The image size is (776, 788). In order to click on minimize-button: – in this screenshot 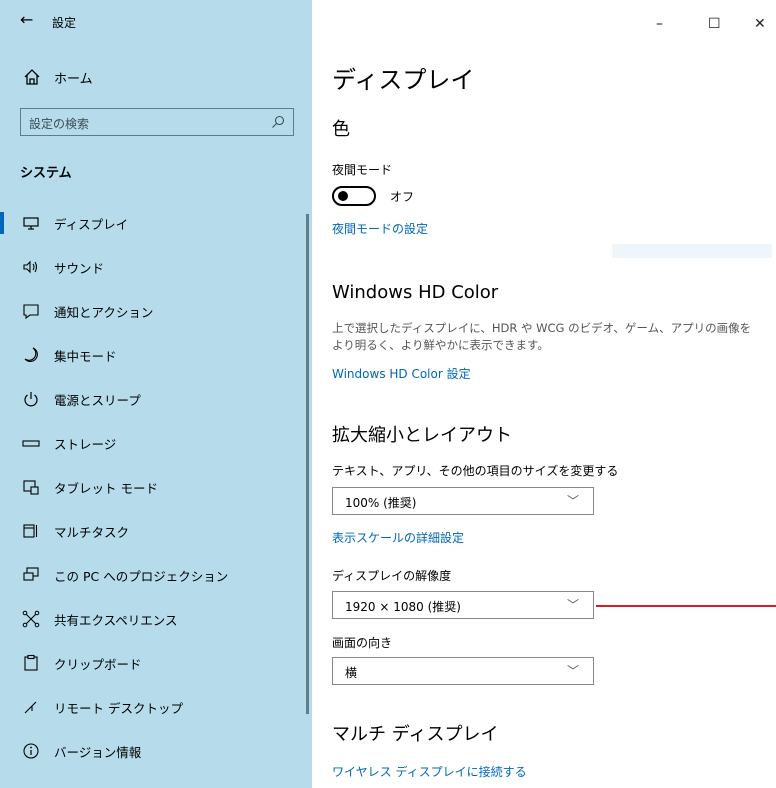, I will do `click(659, 24)`.